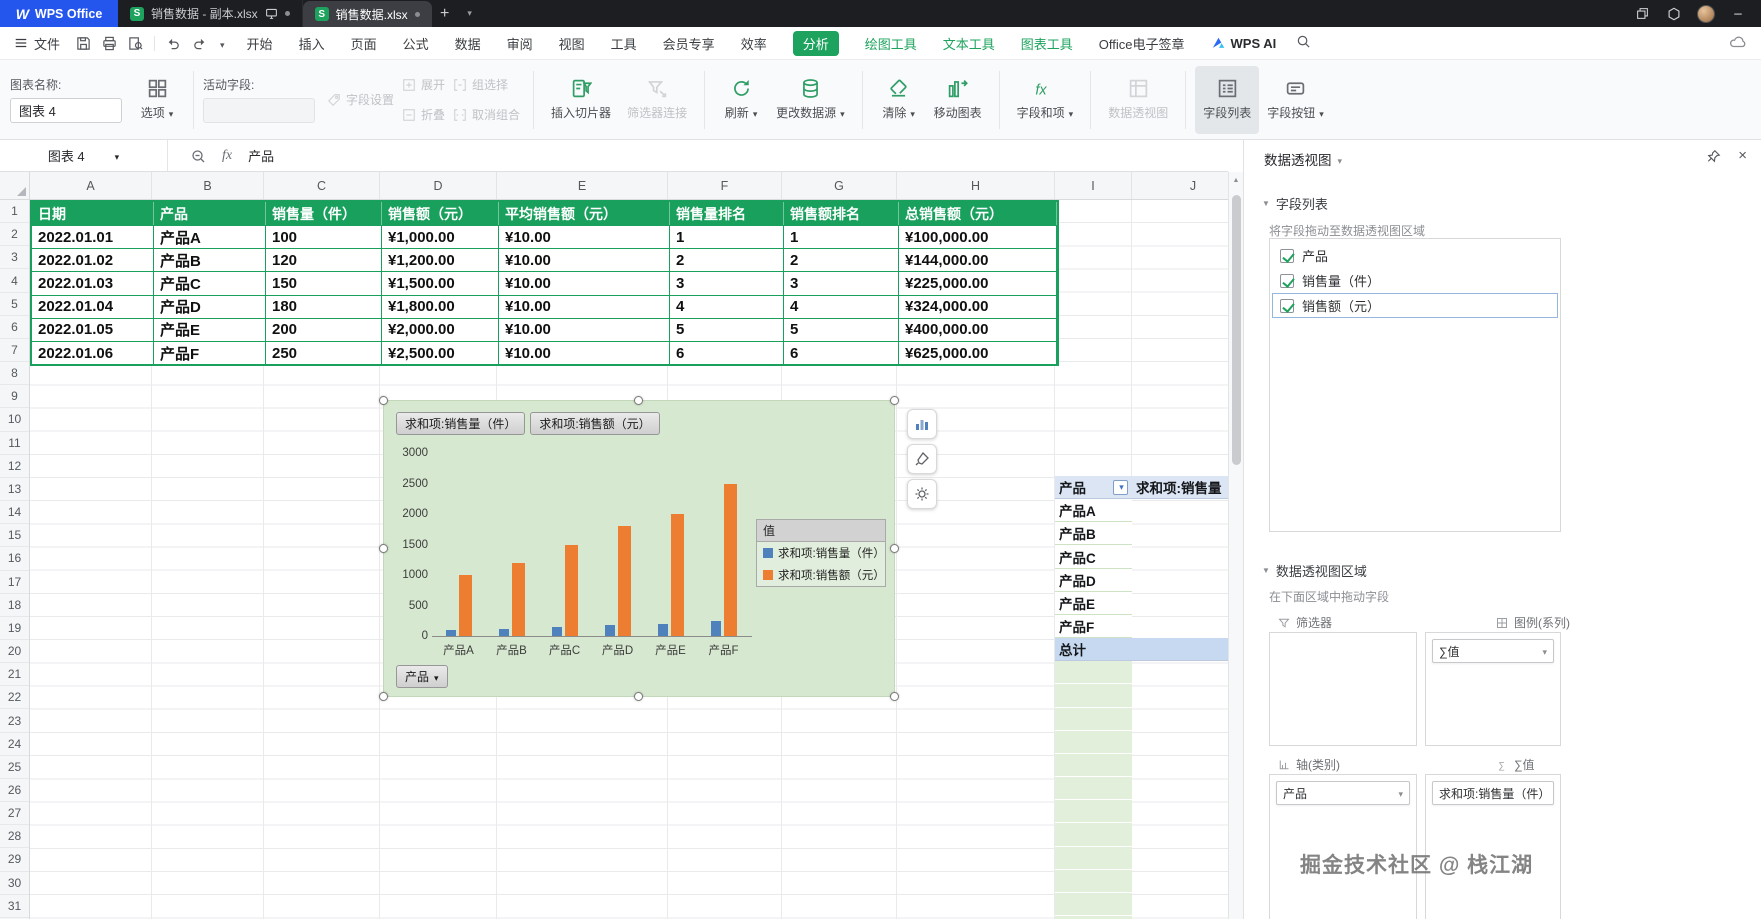  I want to click on document-tab-active: S 销售数据.xlsx, so click(367, 14).